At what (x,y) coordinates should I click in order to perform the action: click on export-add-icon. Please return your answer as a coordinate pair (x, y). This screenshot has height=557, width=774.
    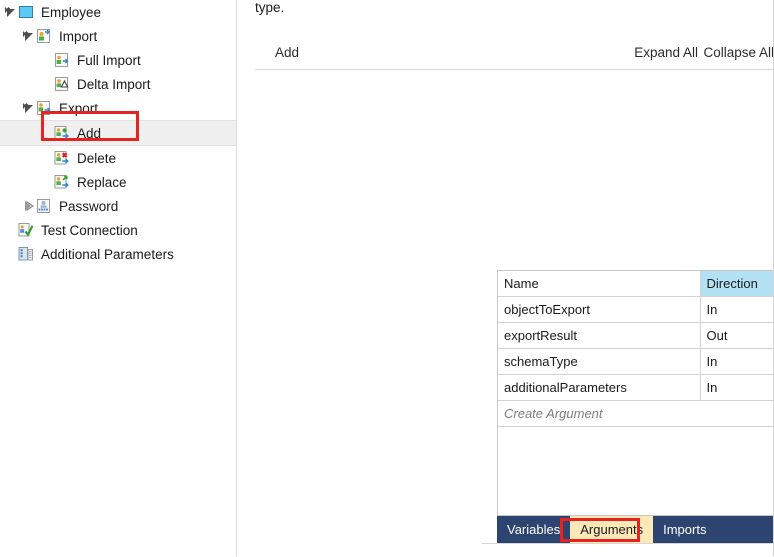
    Looking at the image, I should click on (62, 133).